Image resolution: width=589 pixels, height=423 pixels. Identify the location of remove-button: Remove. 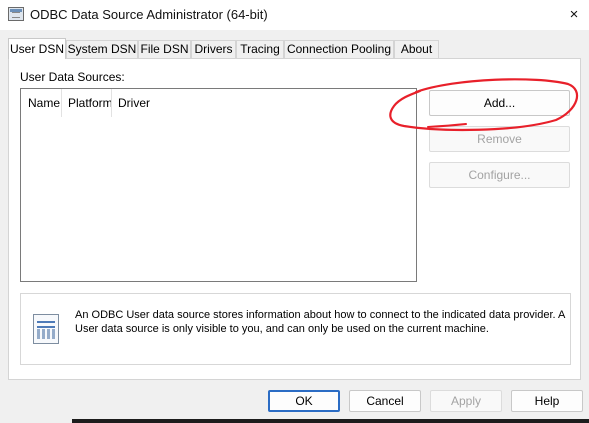
(499, 139).